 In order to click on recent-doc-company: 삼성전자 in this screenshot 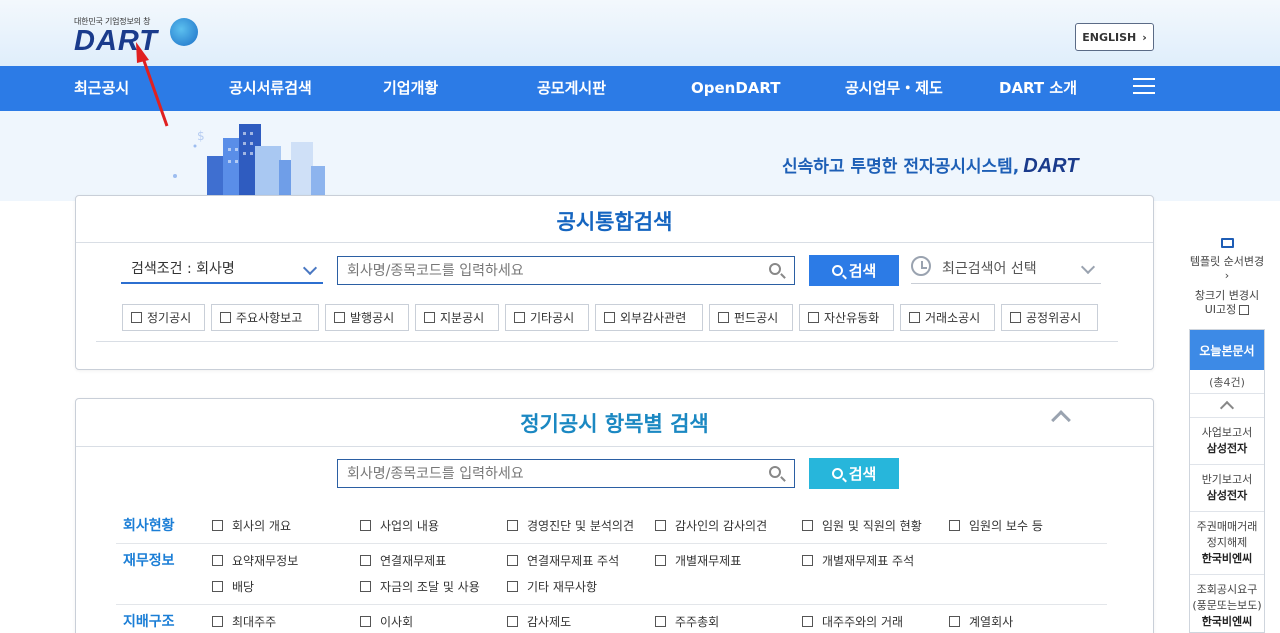, I will do `click(1227, 495)`.